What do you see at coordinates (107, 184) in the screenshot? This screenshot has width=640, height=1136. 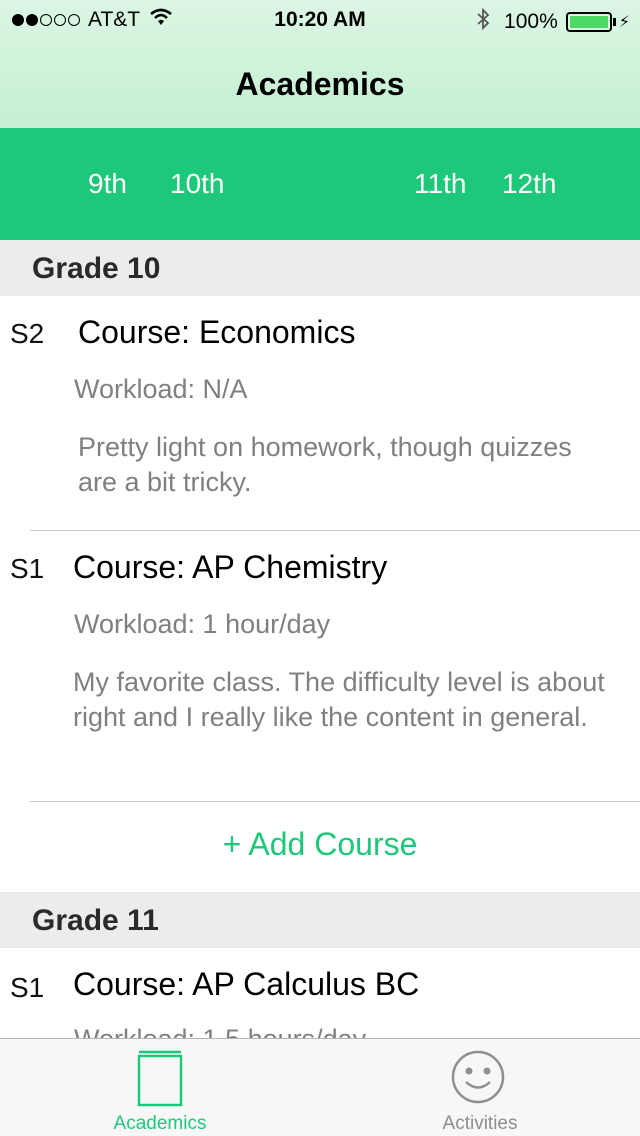 I see `grade-tab-9th: 9th` at bounding box center [107, 184].